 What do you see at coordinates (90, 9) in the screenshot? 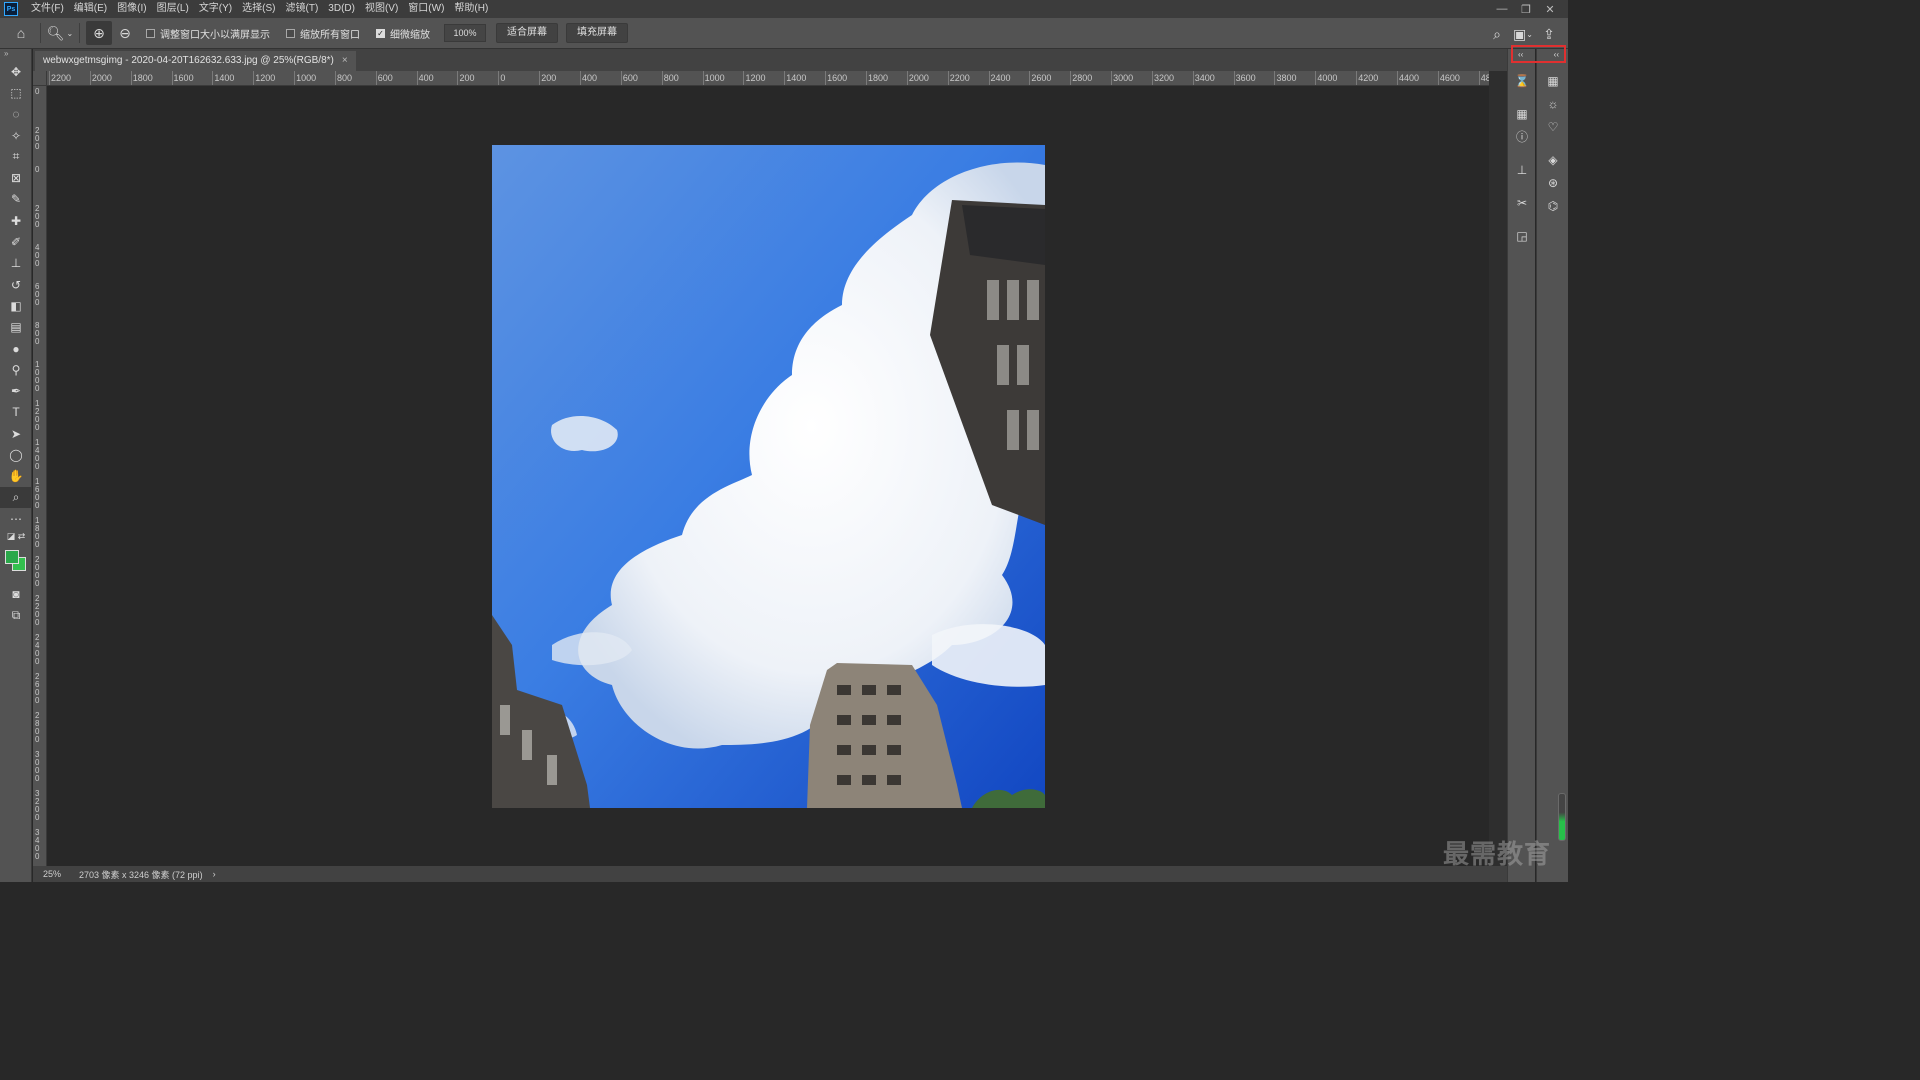
I see `menu-edit: 编辑(E)` at bounding box center [90, 9].